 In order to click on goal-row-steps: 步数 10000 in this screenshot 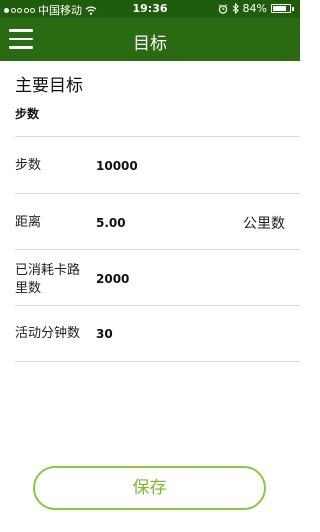, I will do `click(157, 165)`.